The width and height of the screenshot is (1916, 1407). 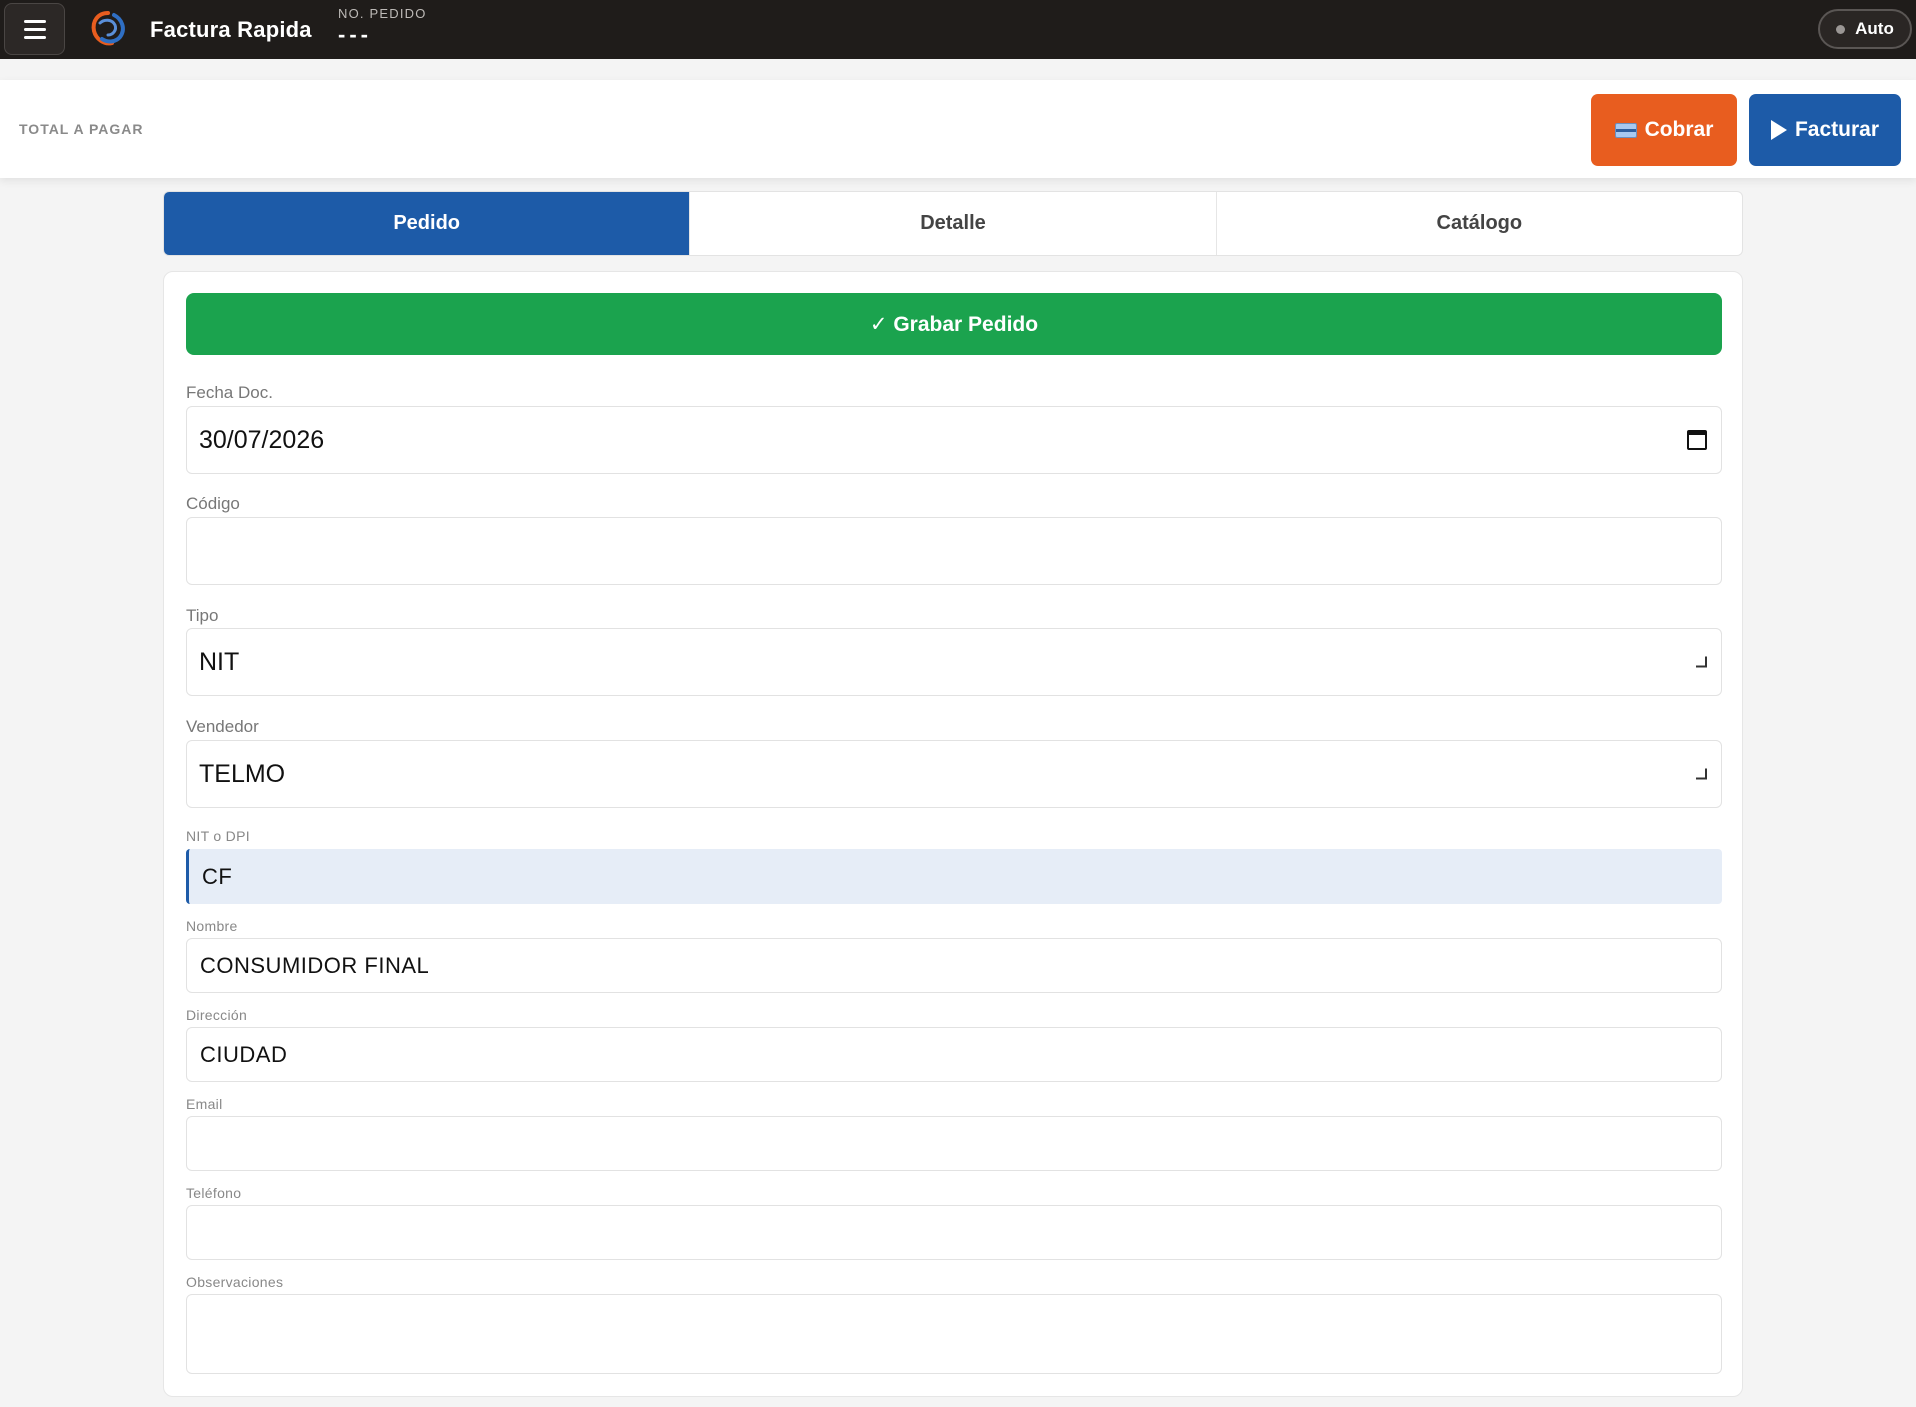 What do you see at coordinates (1625, 130) in the screenshot?
I see `credit-card-icon` at bounding box center [1625, 130].